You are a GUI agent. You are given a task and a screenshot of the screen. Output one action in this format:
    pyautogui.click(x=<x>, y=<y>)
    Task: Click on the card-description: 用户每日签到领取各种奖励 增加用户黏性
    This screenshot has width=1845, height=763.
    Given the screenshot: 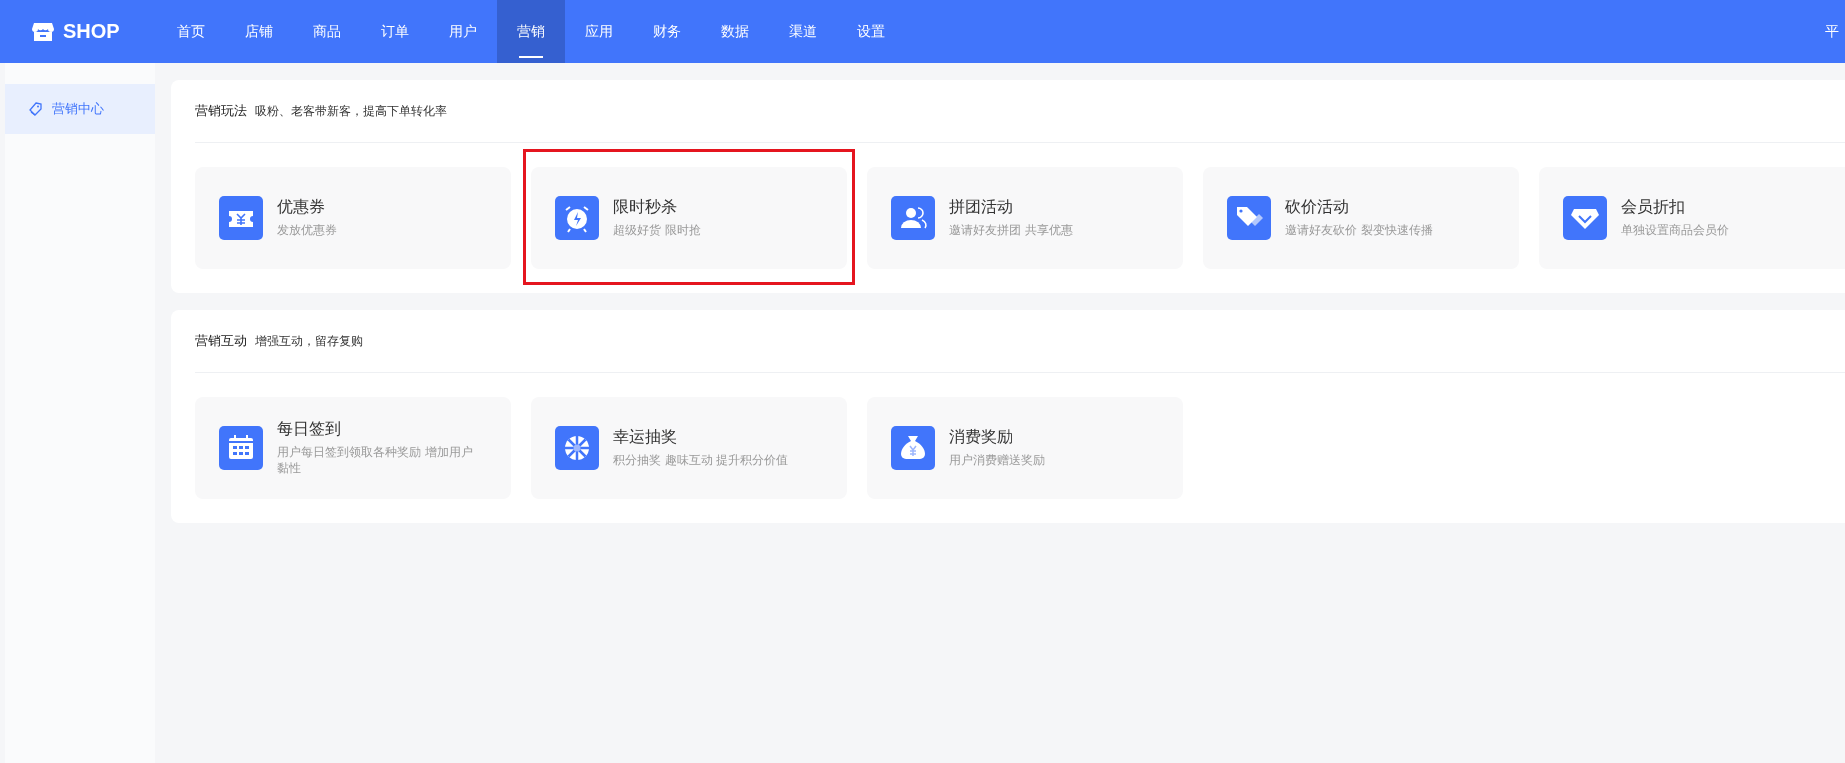 What is the action you would take?
    pyautogui.click(x=375, y=461)
    